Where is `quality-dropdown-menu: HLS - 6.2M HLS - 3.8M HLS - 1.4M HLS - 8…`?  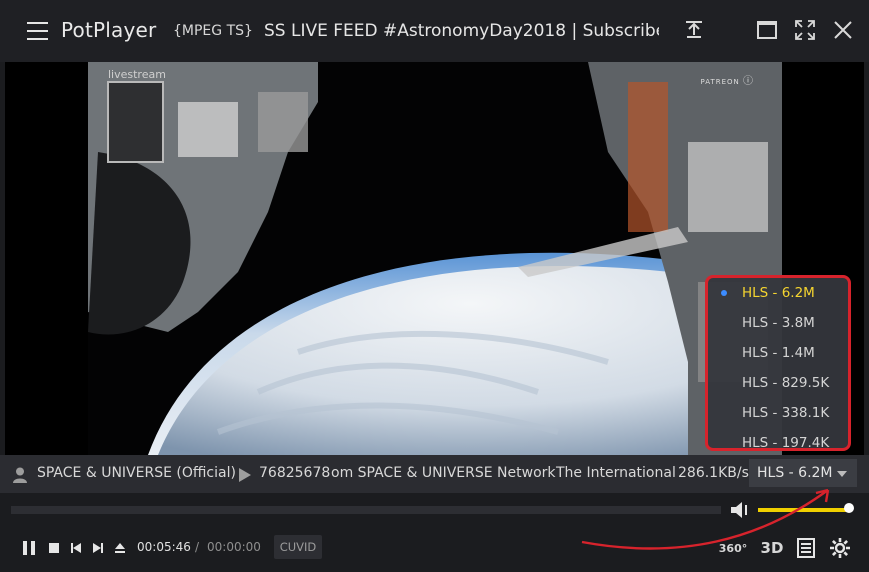
quality-dropdown-menu: HLS - 6.2M HLS - 3.8M HLS - 1.4M HLS - 8… is located at coordinates (778, 363).